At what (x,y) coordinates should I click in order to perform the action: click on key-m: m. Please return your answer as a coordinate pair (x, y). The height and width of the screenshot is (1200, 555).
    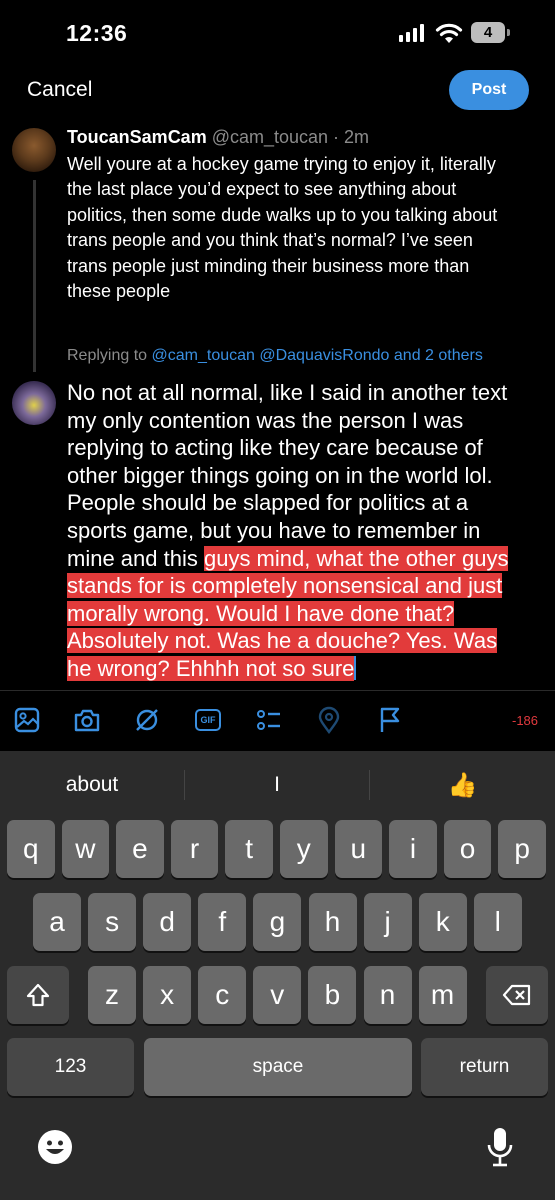
    Looking at the image, I should click on (442, 995).